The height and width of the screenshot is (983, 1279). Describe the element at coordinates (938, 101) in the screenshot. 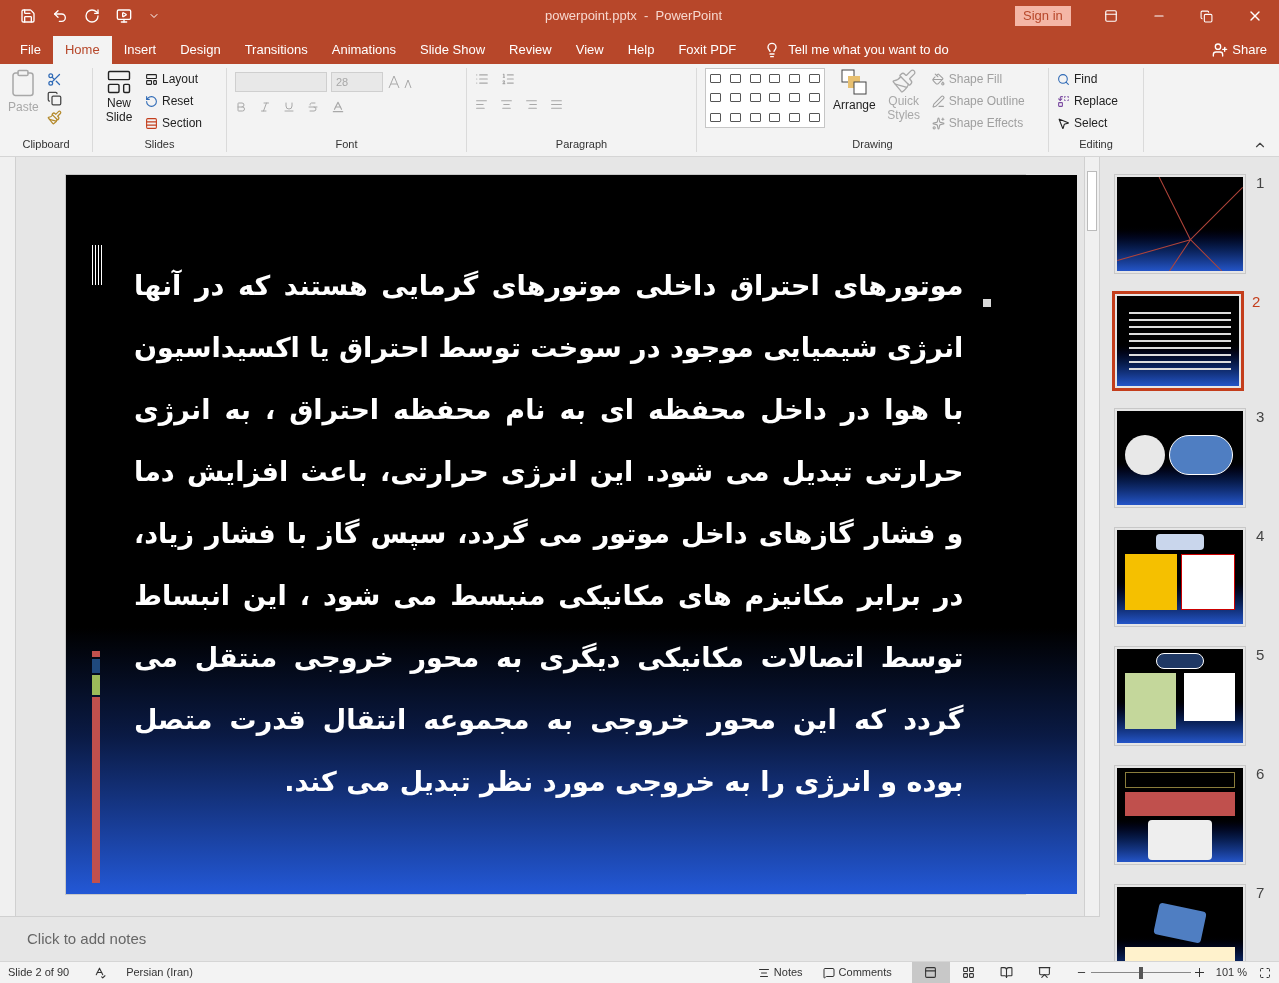

I see `pen-icon` at that location.